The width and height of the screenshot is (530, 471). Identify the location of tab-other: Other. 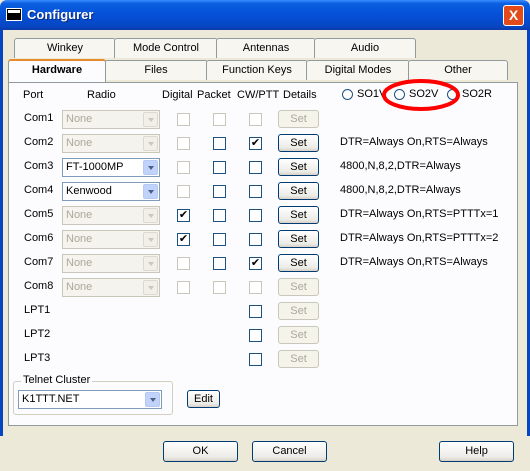
(458, 70).